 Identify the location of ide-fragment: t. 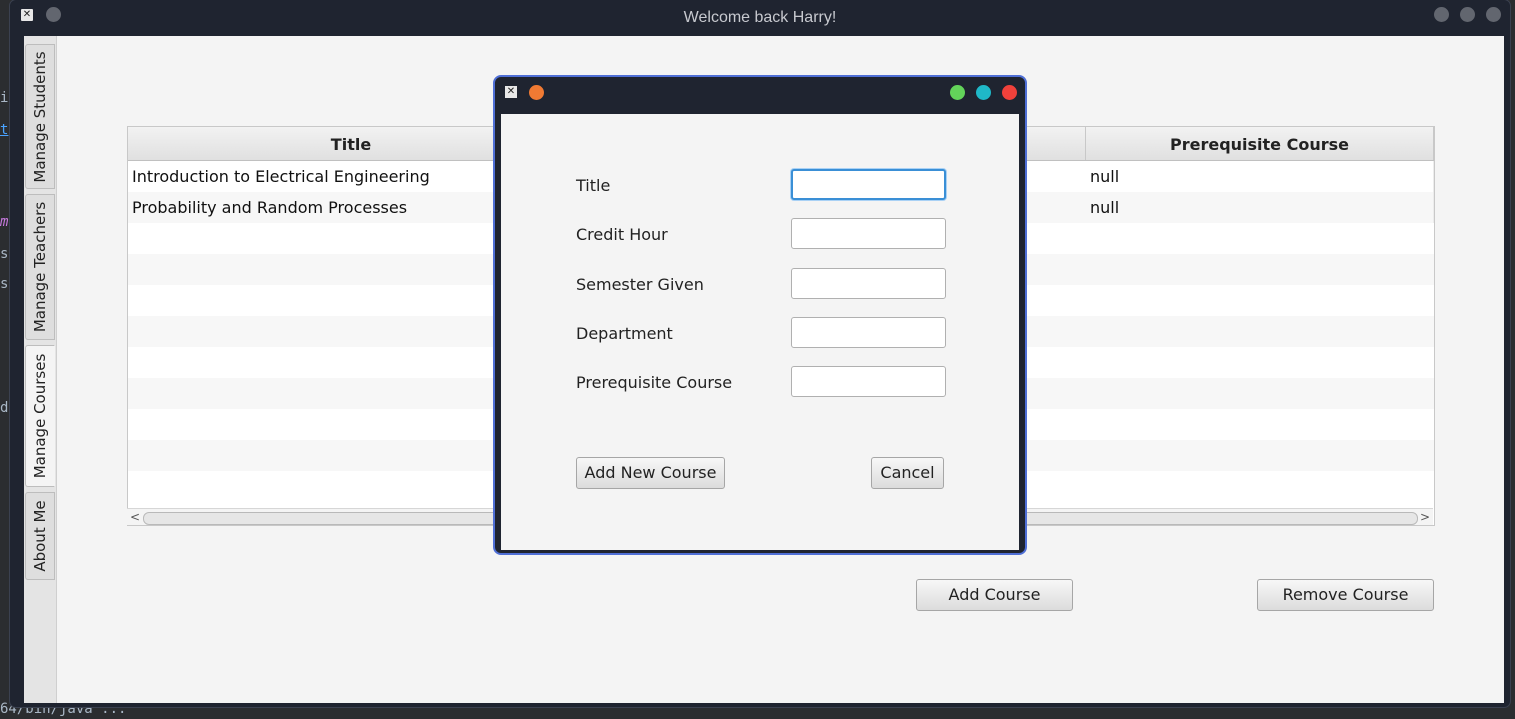
(4, 130).